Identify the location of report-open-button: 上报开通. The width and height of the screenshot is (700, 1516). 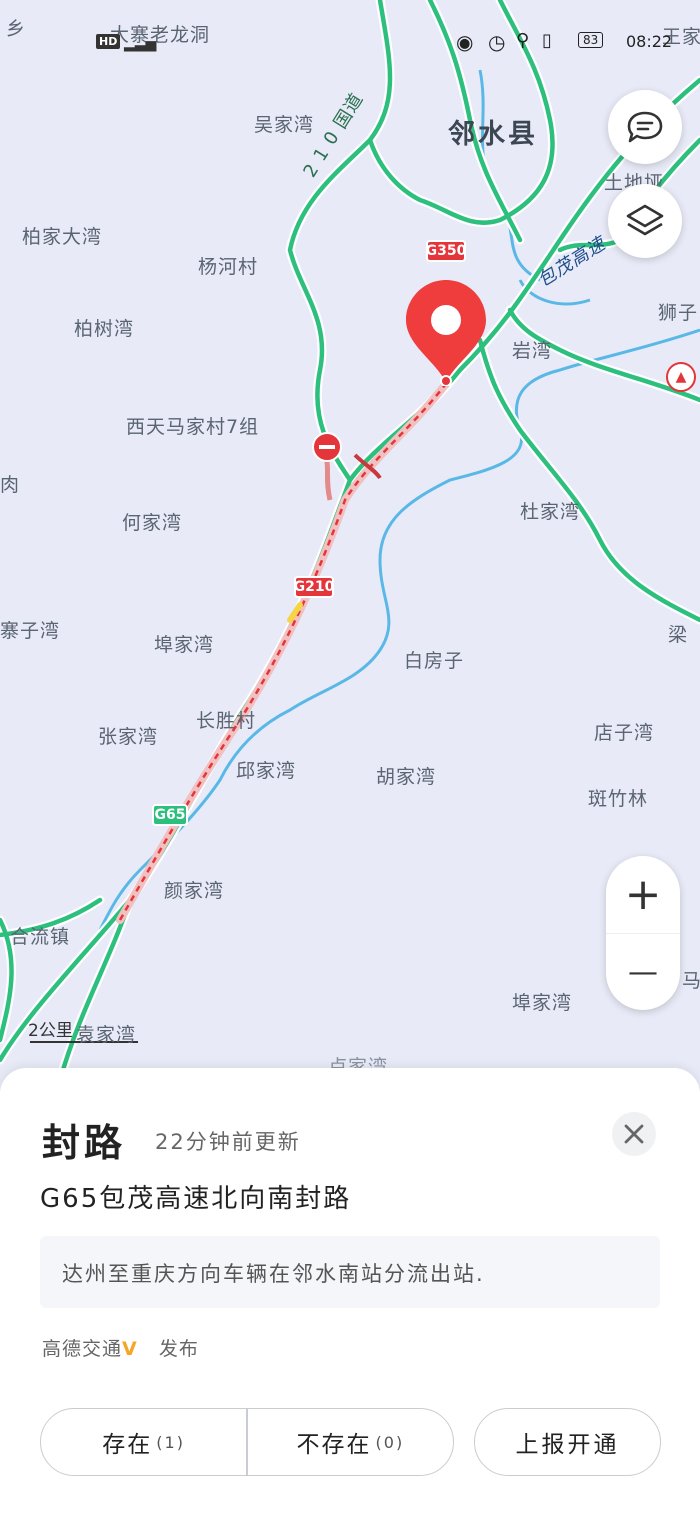
(567, 1442).